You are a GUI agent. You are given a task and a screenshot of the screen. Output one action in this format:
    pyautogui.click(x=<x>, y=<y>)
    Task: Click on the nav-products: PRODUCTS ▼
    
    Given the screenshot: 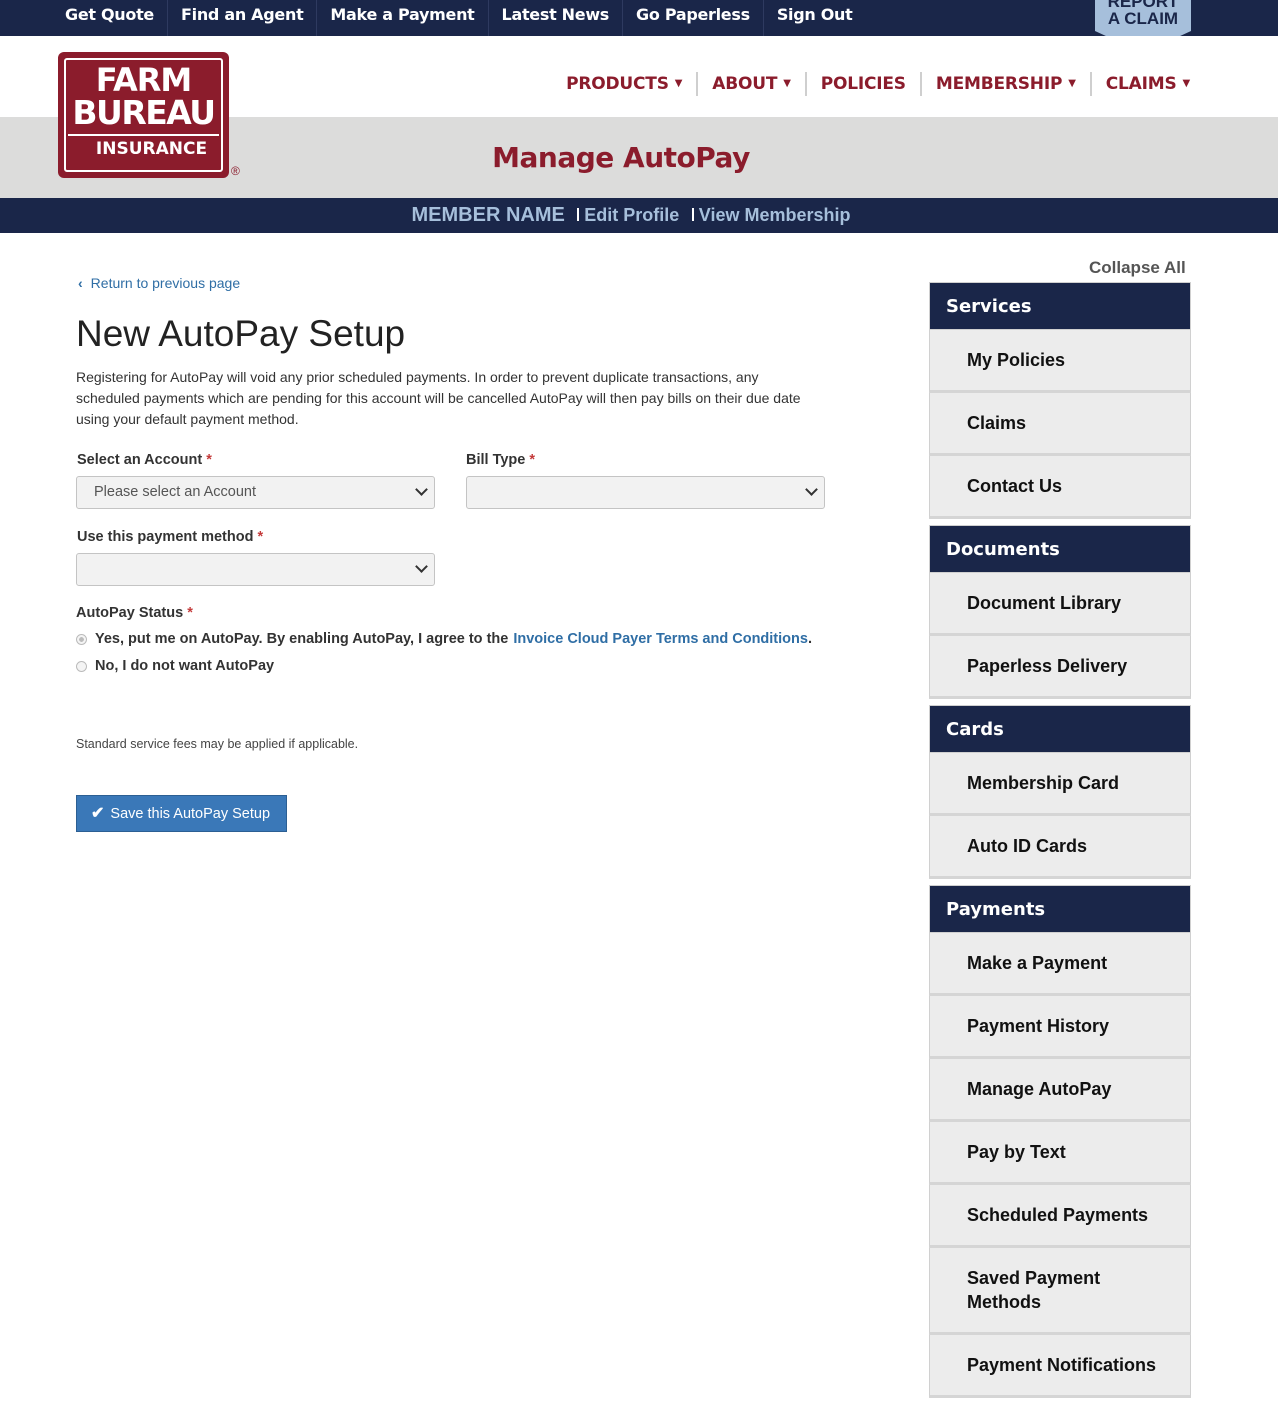 What is the action you would take?
    pyautogui.click(x=624, y=84)
    